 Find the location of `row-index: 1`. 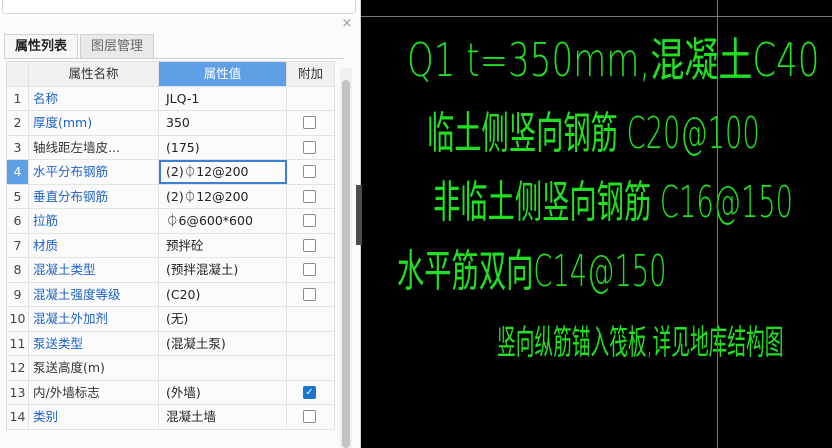

row-index: 1 is located at coordinates (18, 98).